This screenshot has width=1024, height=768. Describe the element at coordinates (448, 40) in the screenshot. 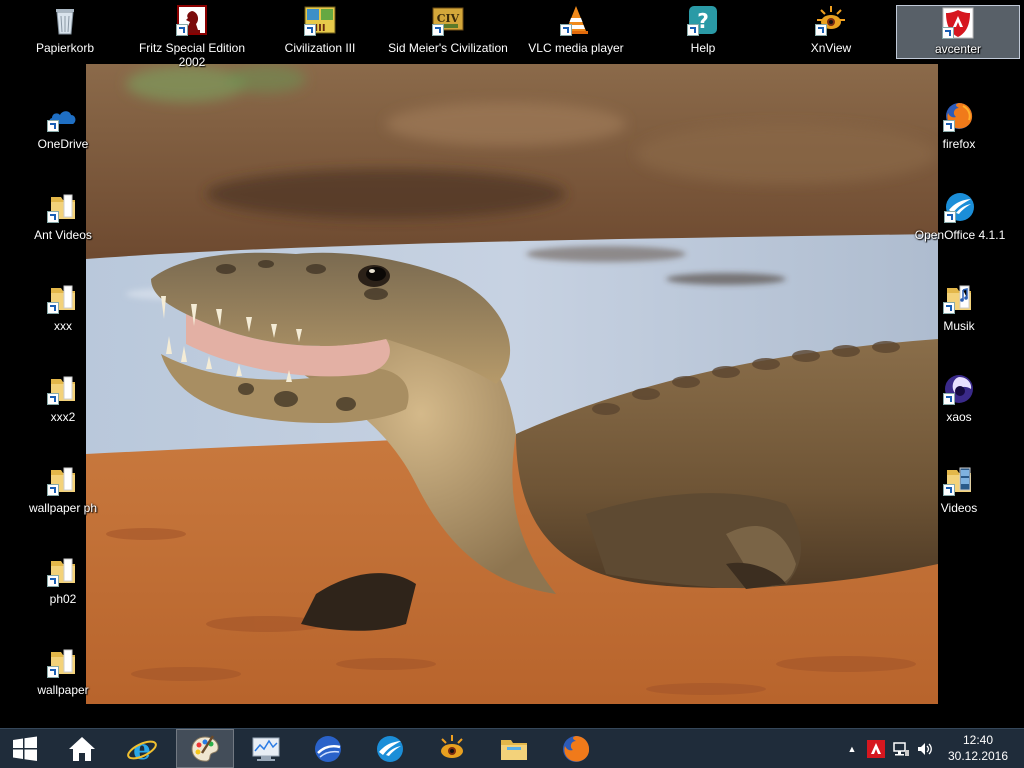

I see `desktop-icon-sid-meiers-civilization: CIV Sid Meier's Civilization` at that location.